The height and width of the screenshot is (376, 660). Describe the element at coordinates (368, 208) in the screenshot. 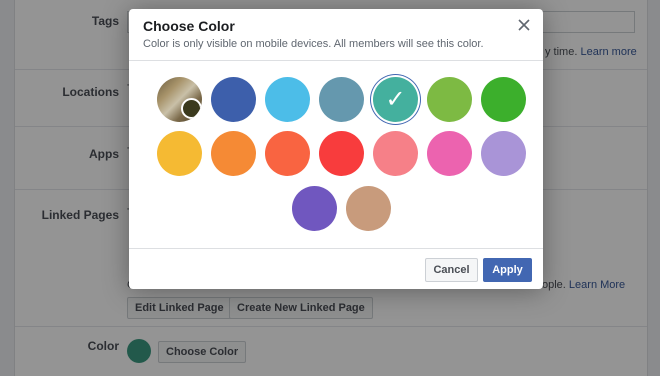

I see `color-option-tan` at that location.